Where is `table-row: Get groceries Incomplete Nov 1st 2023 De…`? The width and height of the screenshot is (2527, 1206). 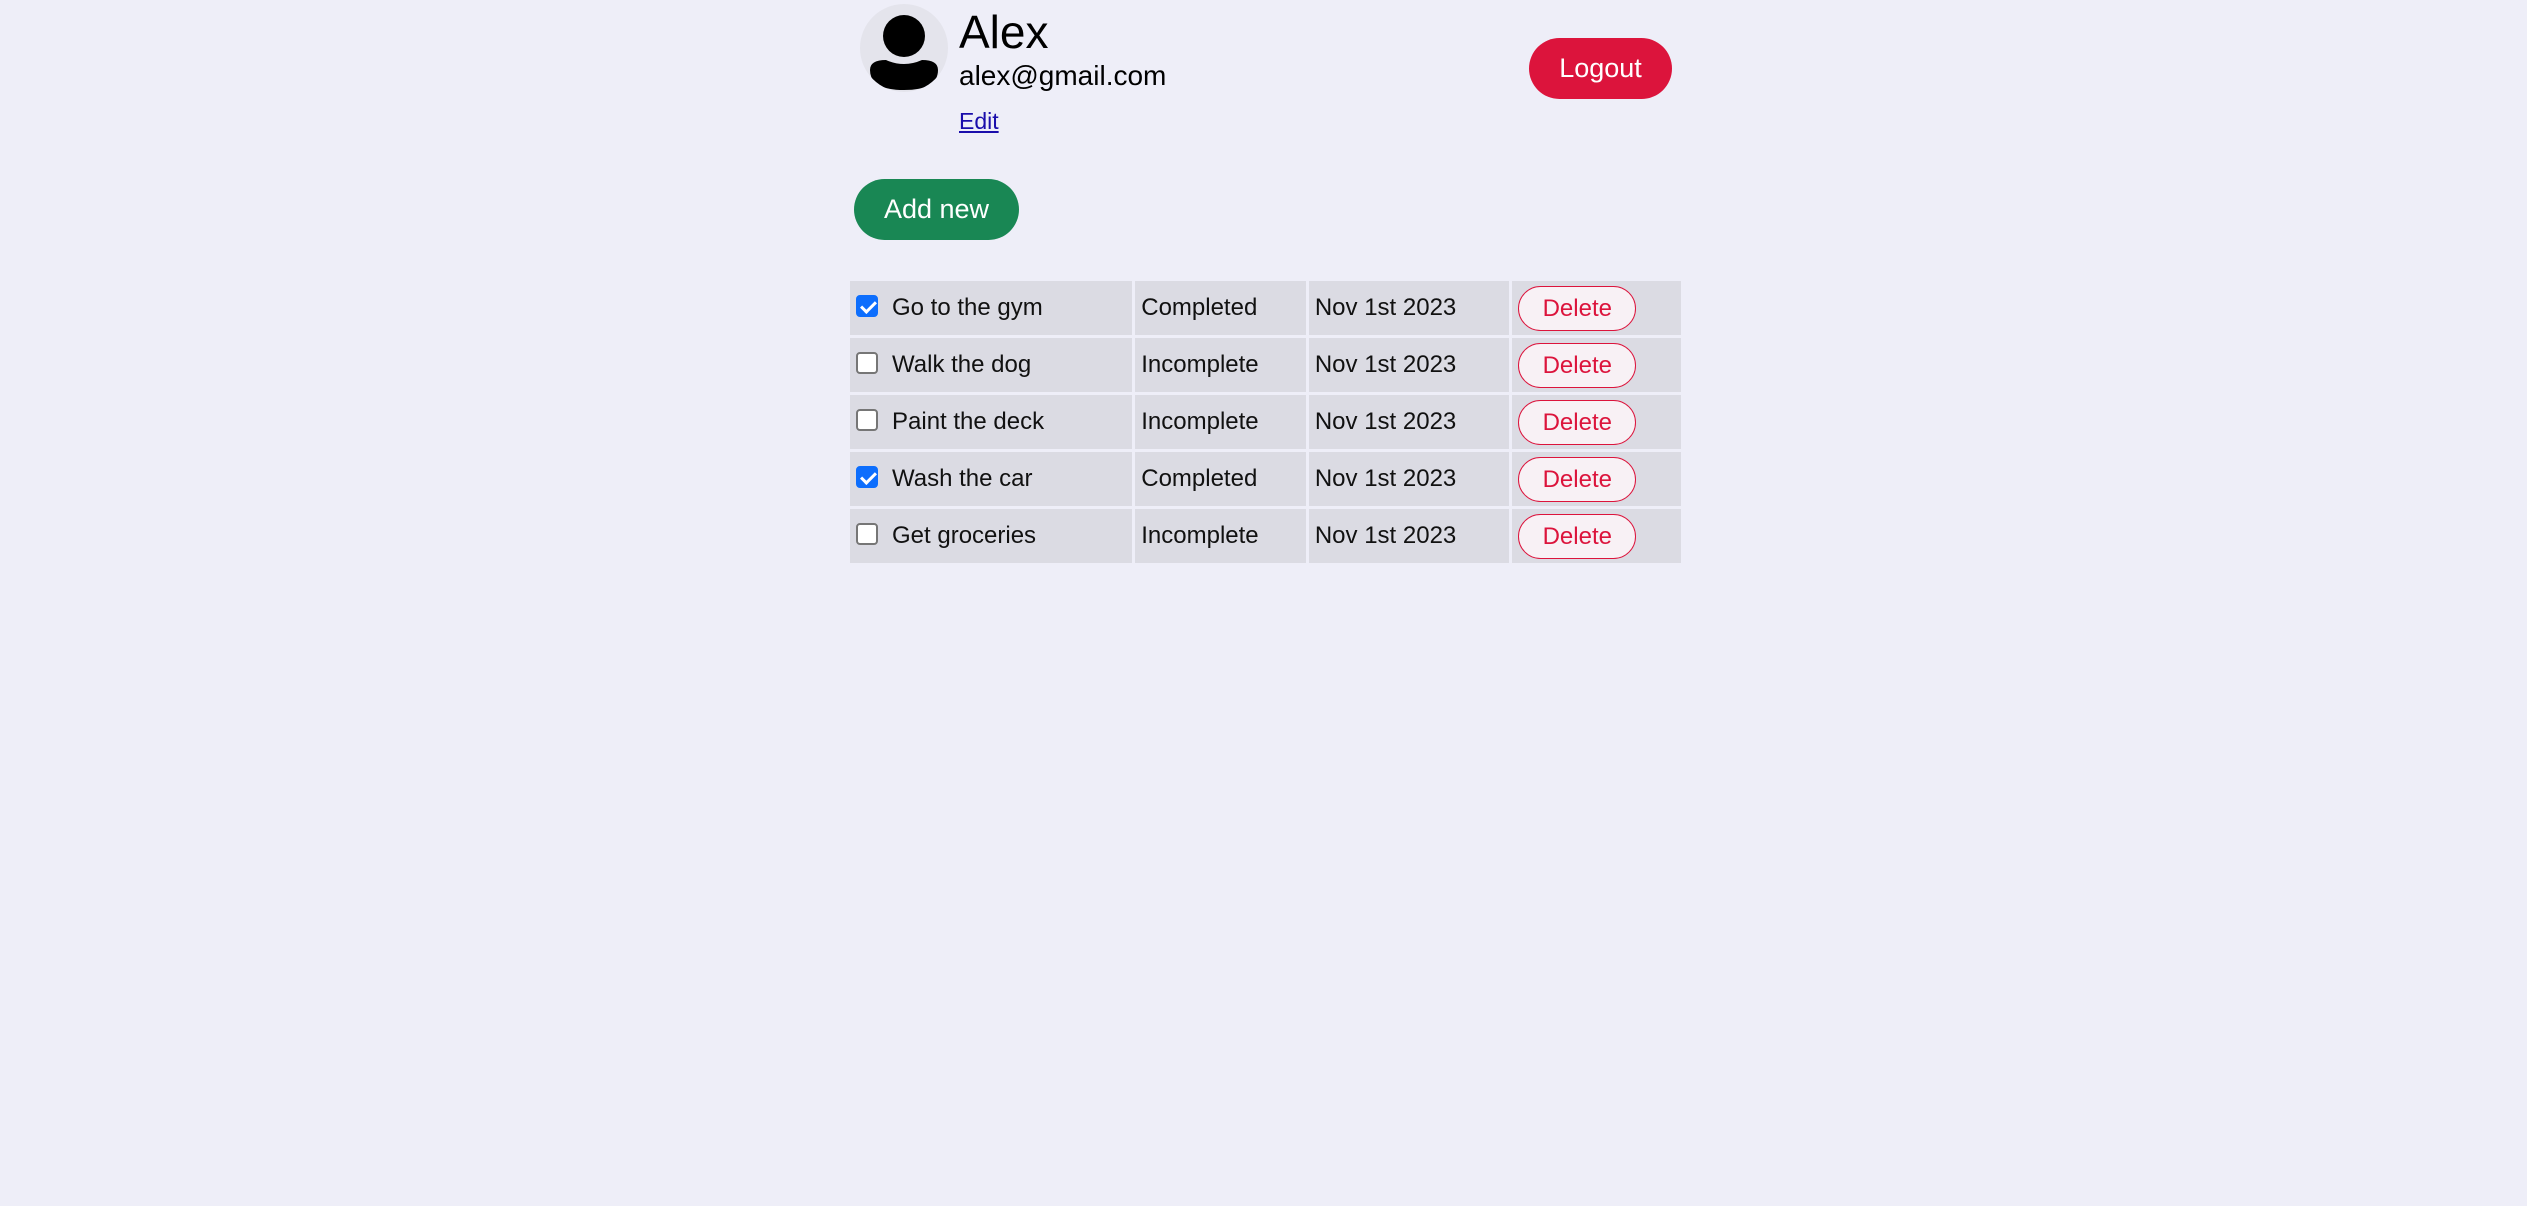 table-row: Get groceries Incomplete Nov 1st 2023 De… is located at coordinates (1265, 536).